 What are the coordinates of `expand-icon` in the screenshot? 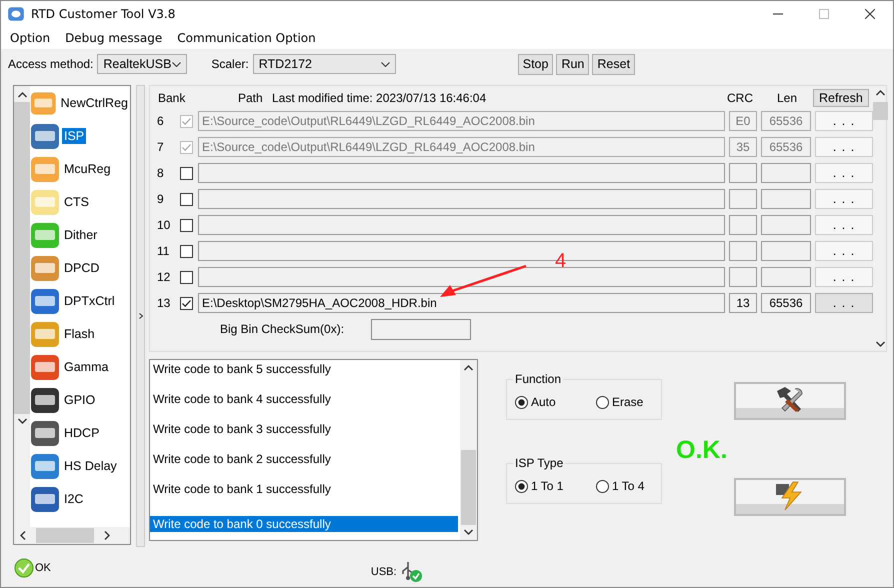 It's located at (140, 316).